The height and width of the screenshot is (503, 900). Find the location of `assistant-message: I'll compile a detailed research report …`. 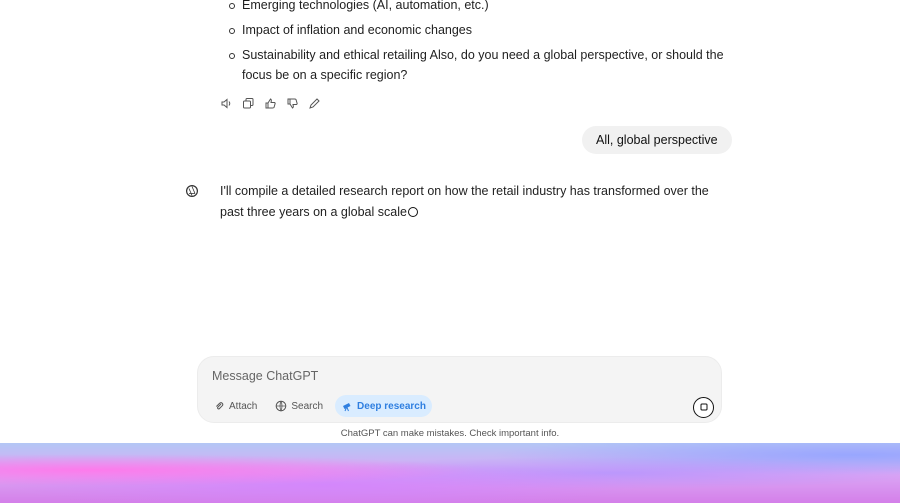

assistant-message: I'll compile a detailed research report … is located at coordinates (470, 202).